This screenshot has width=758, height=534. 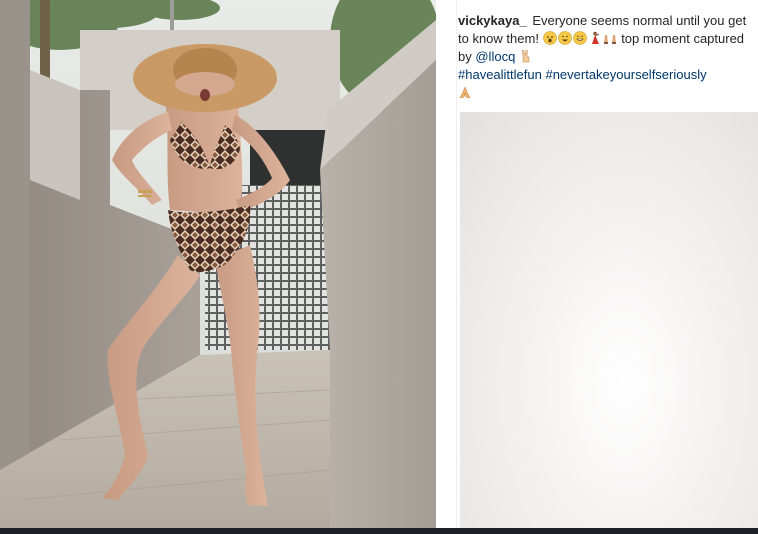 I want to click on hashtag-link-2: #nevertakeyourselfseriously, so click(x=625, y=74).